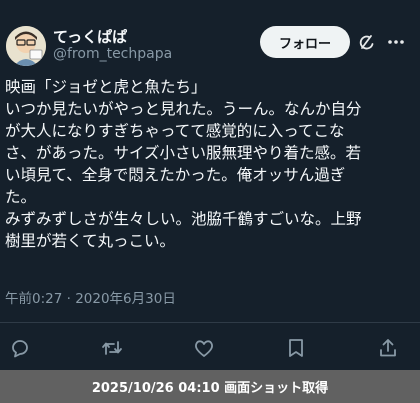 The height and width of the screenshot is (403, 420). Describe the element at coordinates (175, 131) in the screenshot. I see `tweet-line: が大人になりすぎちゃってて感覚的に入ってこな` at that location.